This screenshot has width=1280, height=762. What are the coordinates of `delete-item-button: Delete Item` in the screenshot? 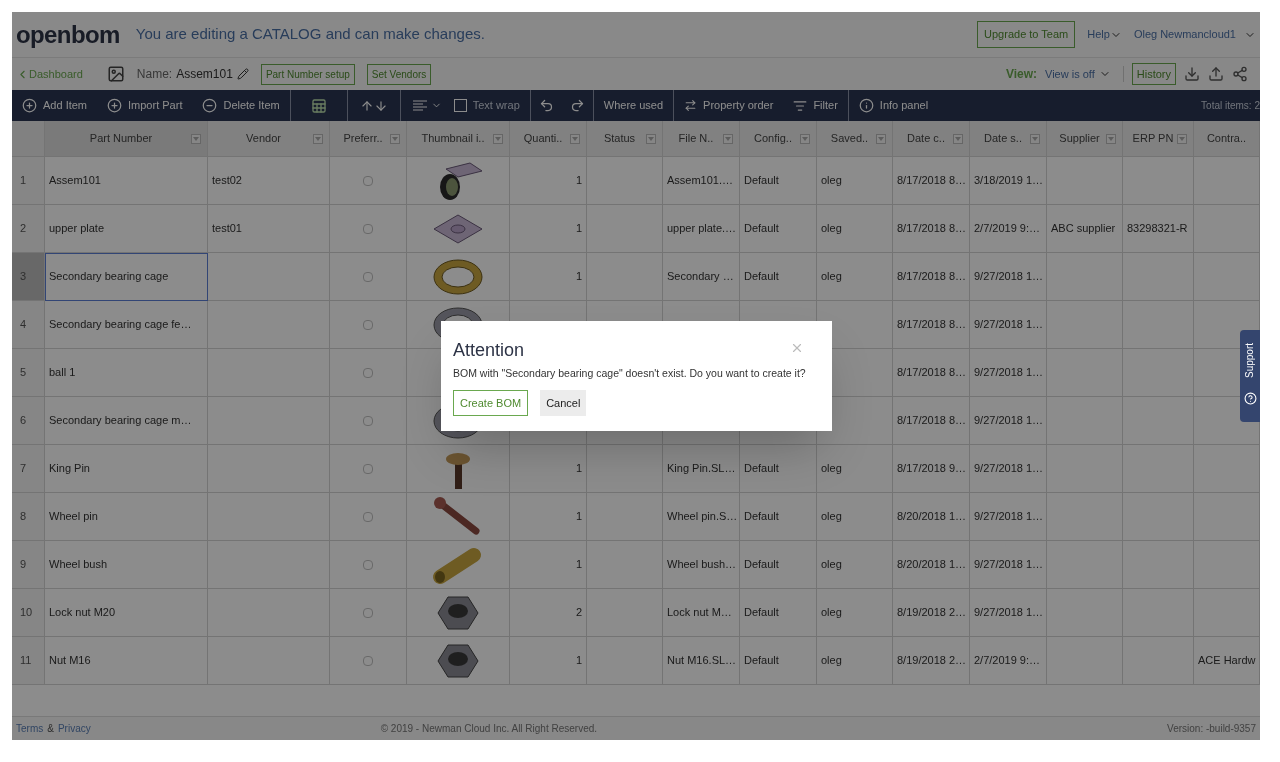 It's located at (241, 105).